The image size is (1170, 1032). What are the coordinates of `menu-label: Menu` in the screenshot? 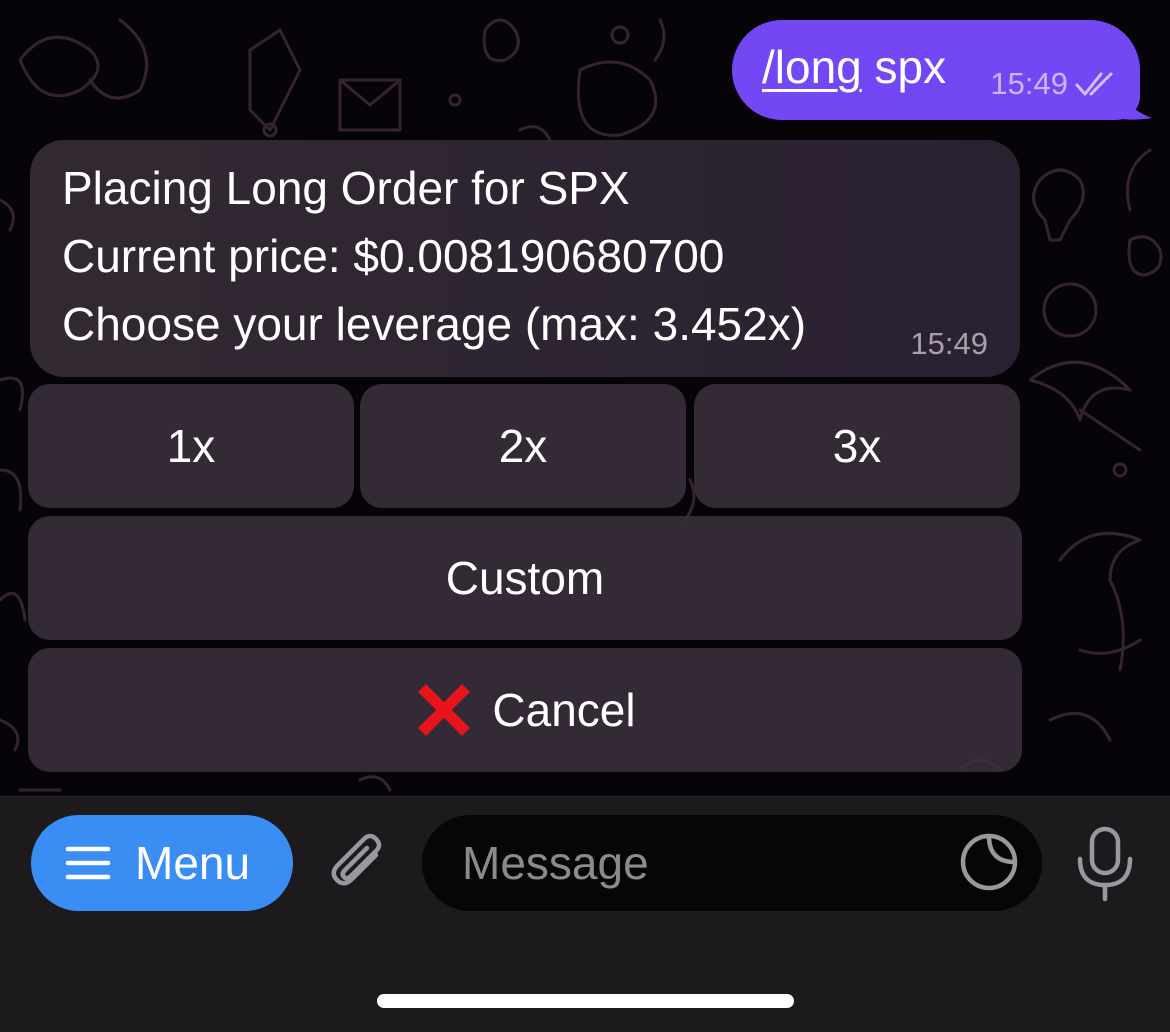 It's located at (193, 863).